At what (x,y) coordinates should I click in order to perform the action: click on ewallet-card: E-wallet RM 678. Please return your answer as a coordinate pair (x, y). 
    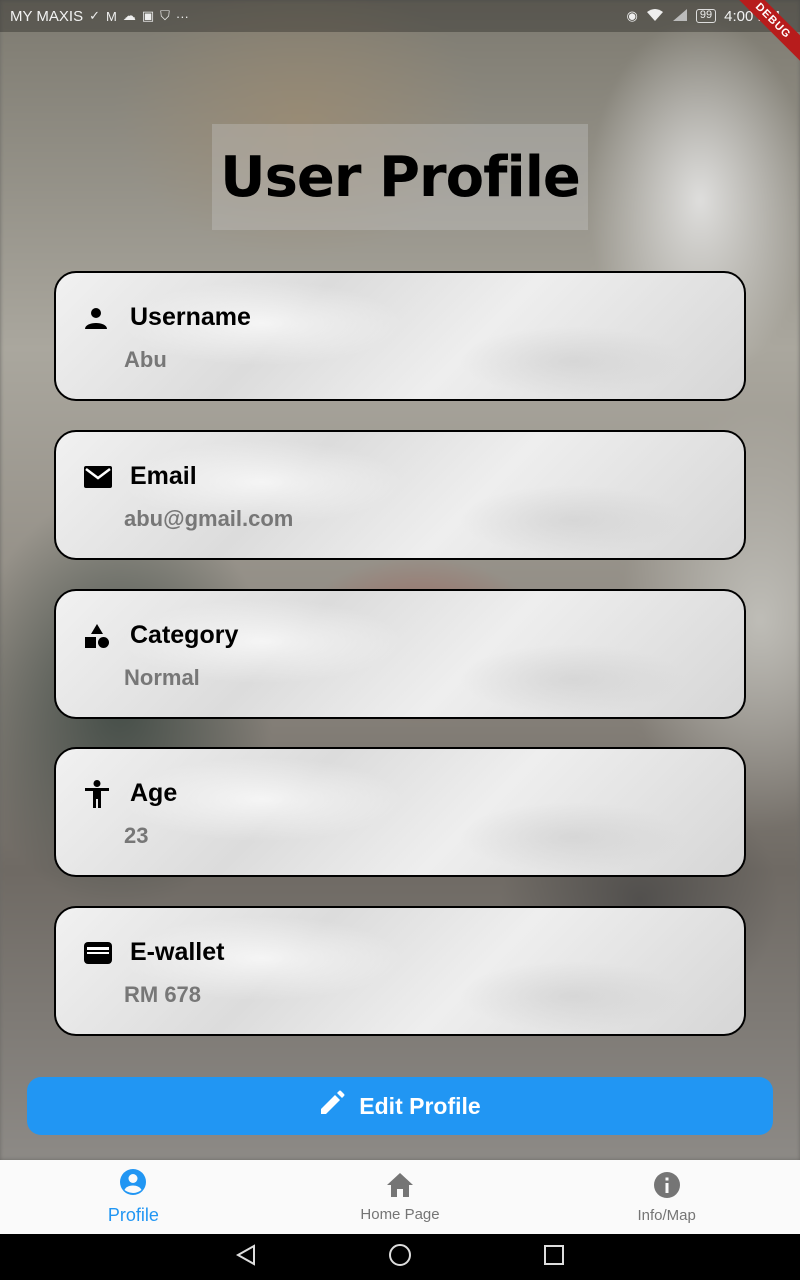
    Looking at the image, I should click on (400, 971).